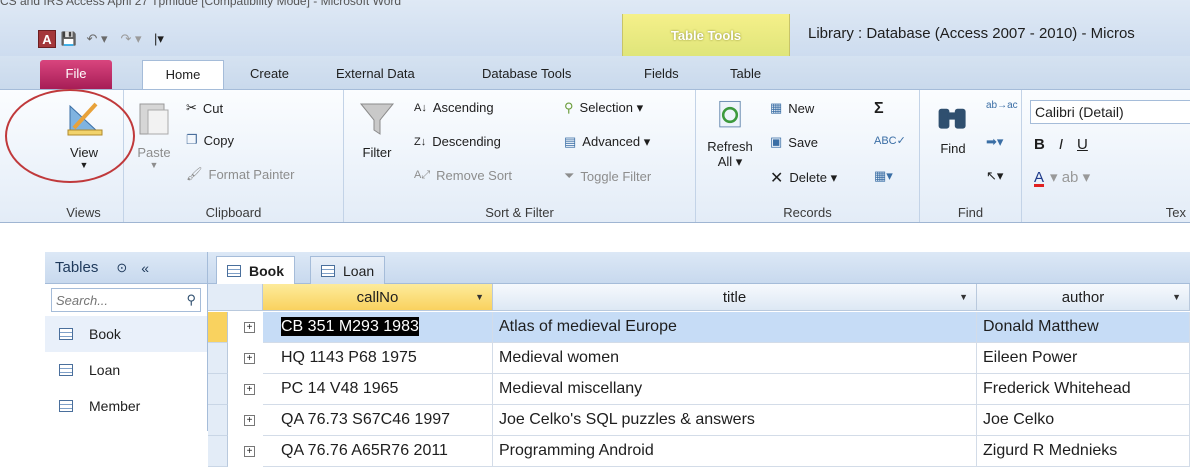 Image resolution: width=1190 pixels, height=467 pixels. What do you see at coordinates (235, 297) in the screenshot?
I see `select-all-corner` at bounding box center [235, 297].